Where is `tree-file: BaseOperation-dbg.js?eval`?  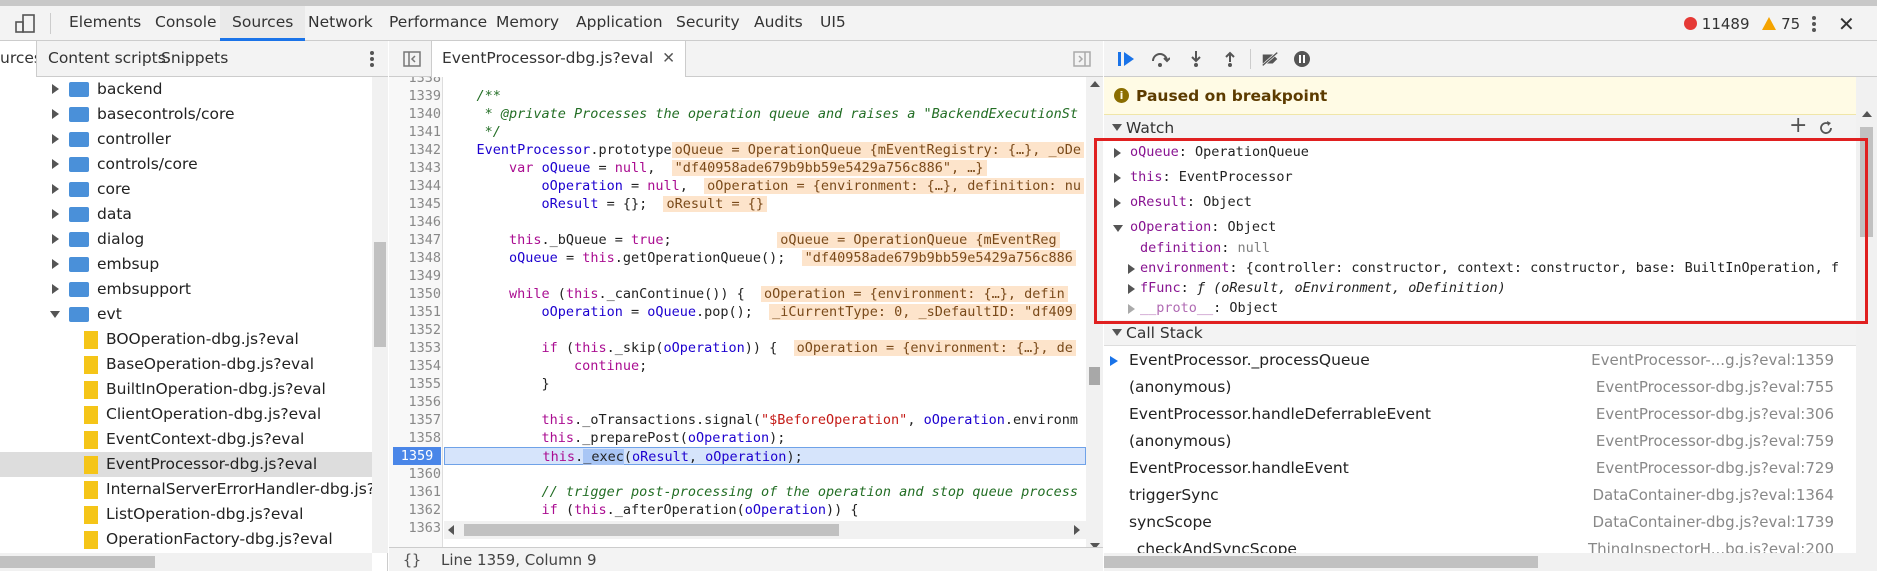 tree-file: BaseOperation-dbg.js?eval is located at coordinates (186, 364).